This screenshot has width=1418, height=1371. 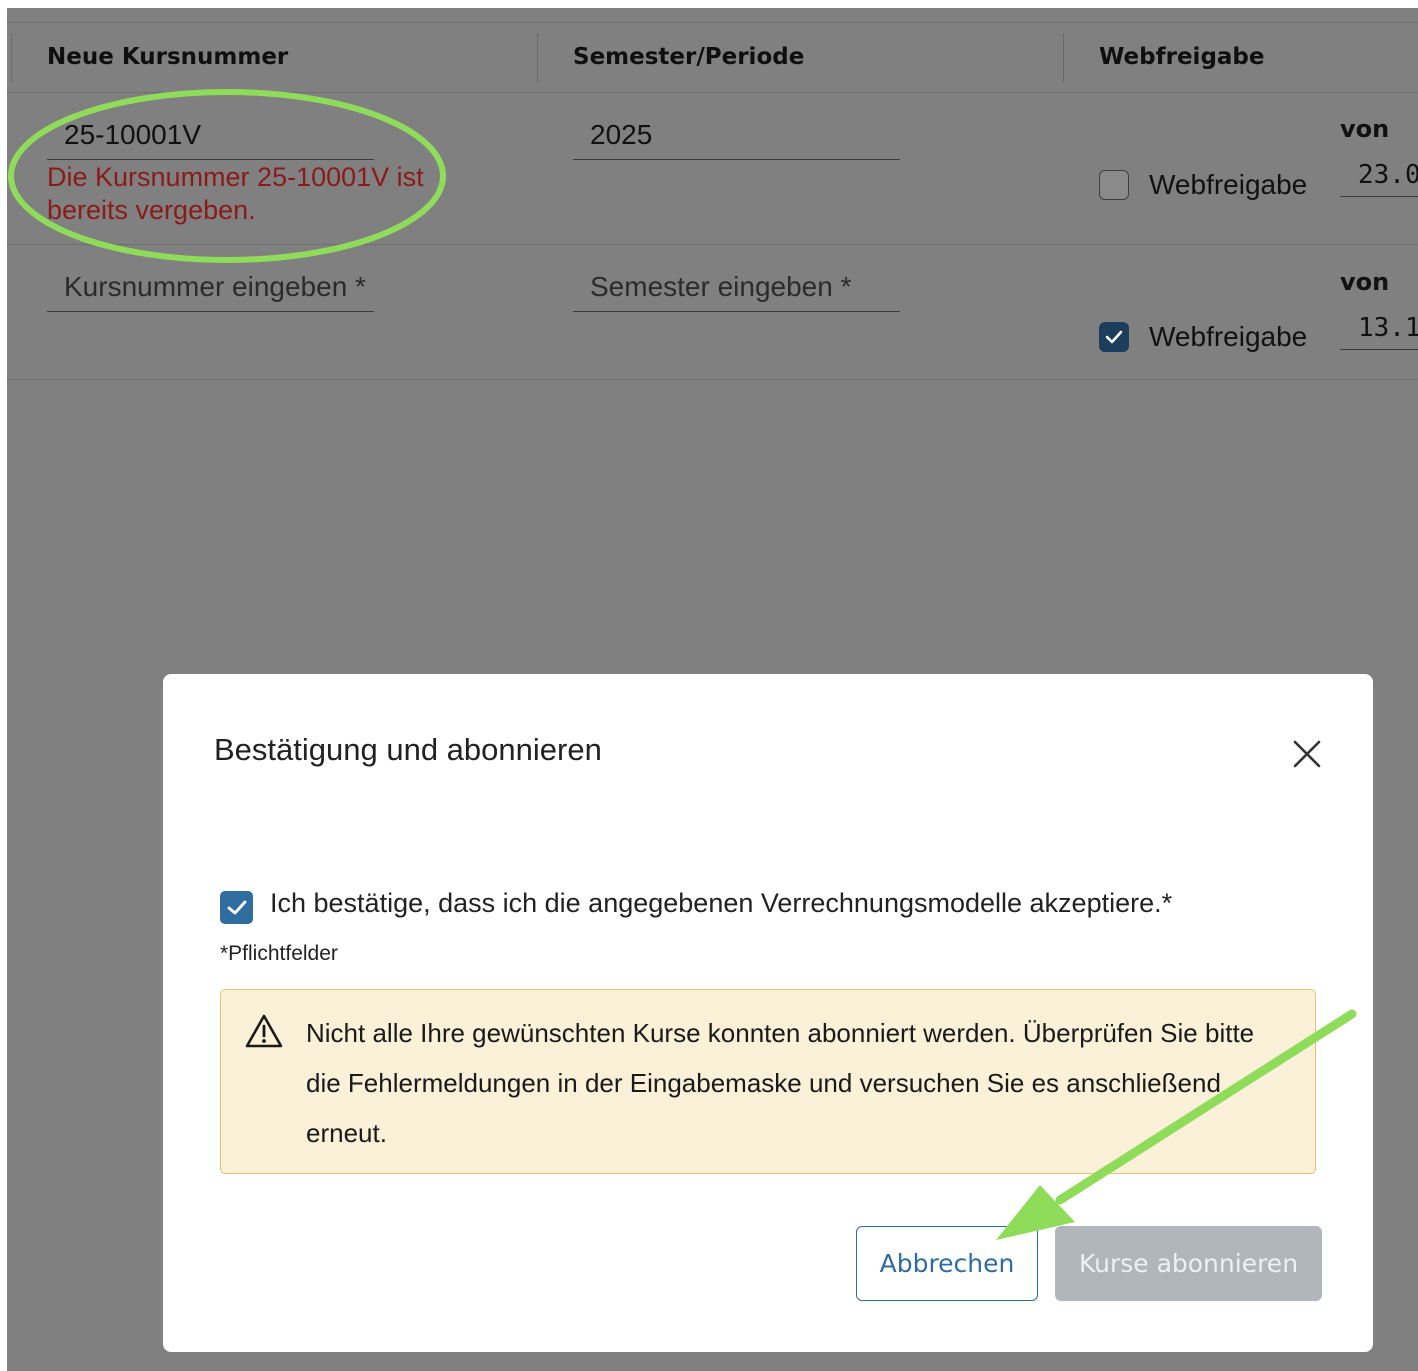 I want to click on required-fields-note: *Pflichtfelder, so click(x=279, y=953).